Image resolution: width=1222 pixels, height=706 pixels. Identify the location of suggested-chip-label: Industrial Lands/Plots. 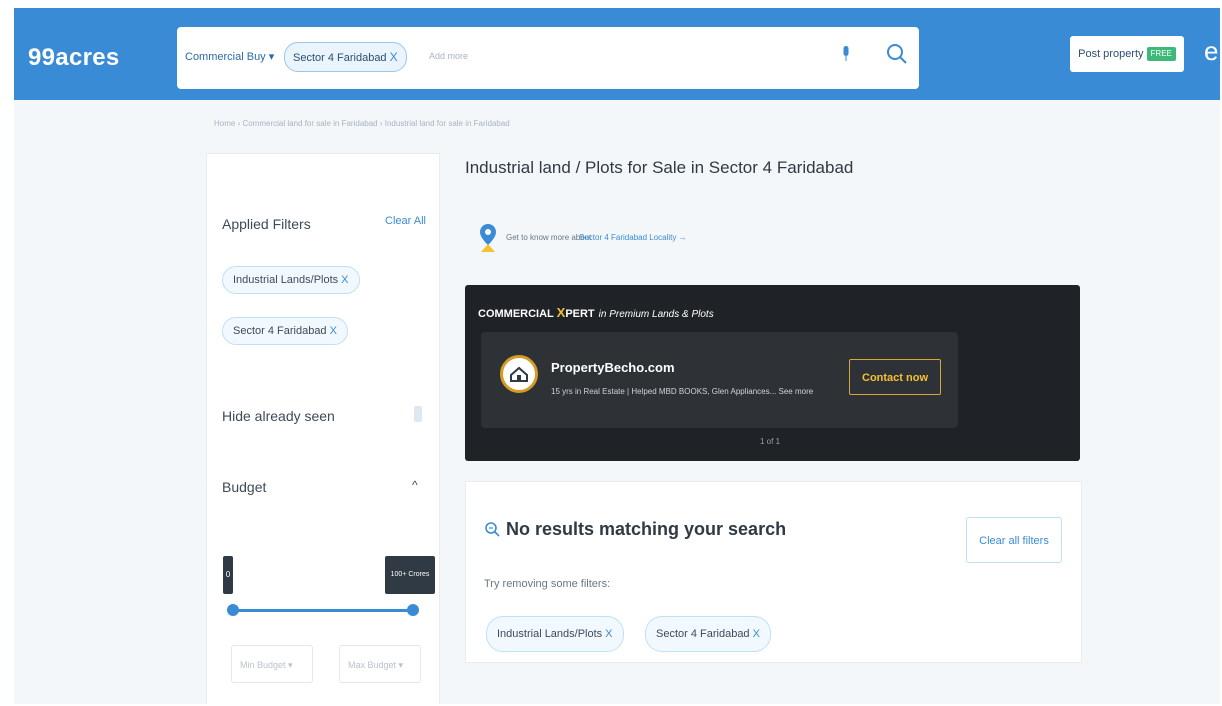
(550, 634).